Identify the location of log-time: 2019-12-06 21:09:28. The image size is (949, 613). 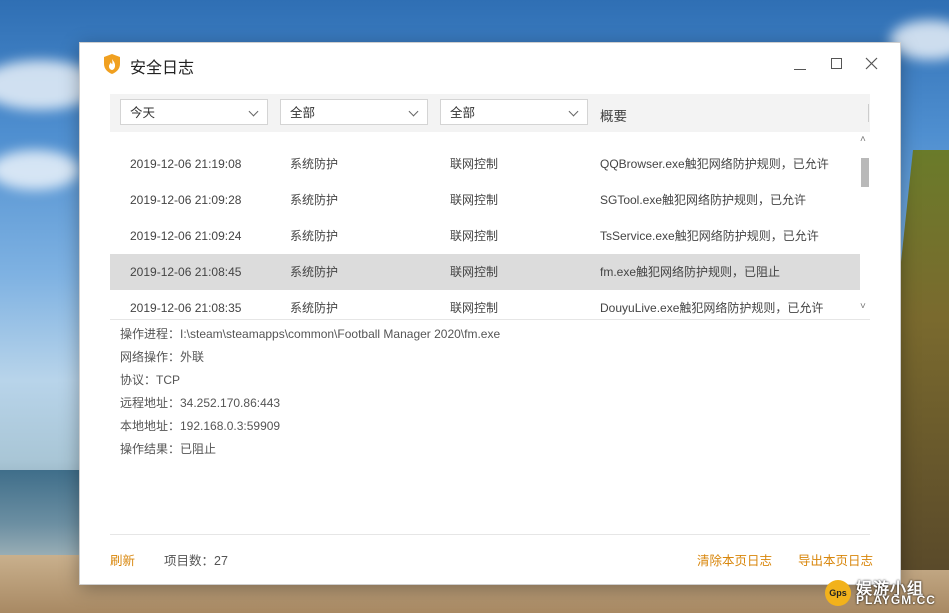
(186, 200).